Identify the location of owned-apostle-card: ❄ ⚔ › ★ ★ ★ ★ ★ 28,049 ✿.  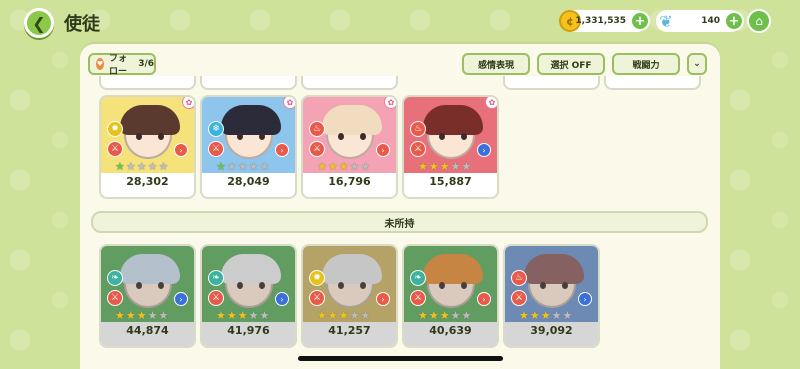
(248, 147).